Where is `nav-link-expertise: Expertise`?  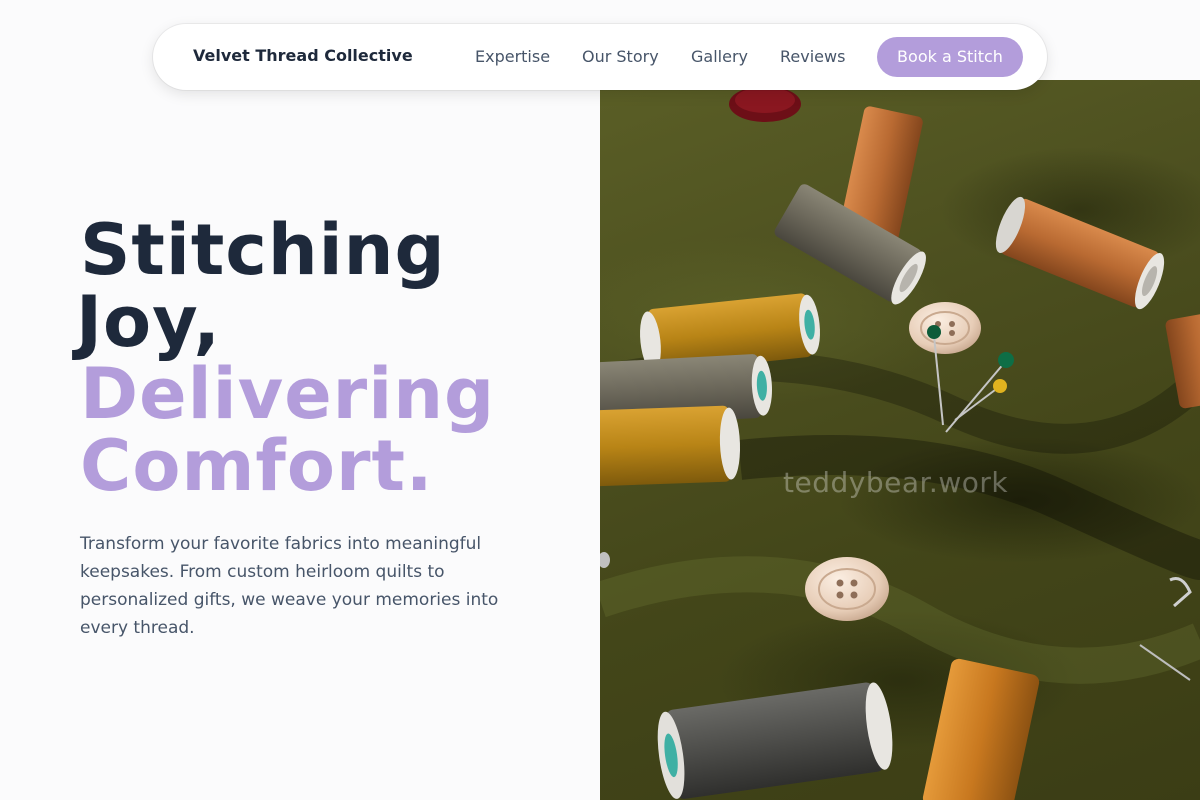 nav-link-expertise: Expertise is located at coordinates (512, 56).